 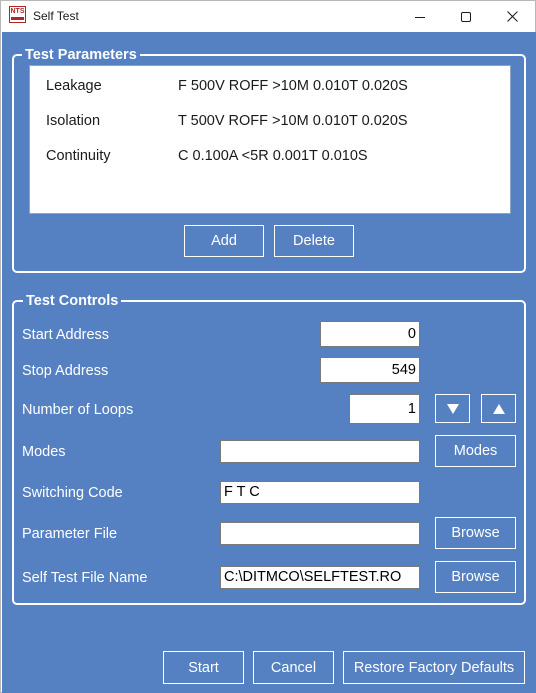 I want to click on start-address-label: Start Address, so click(x=66, y=335).